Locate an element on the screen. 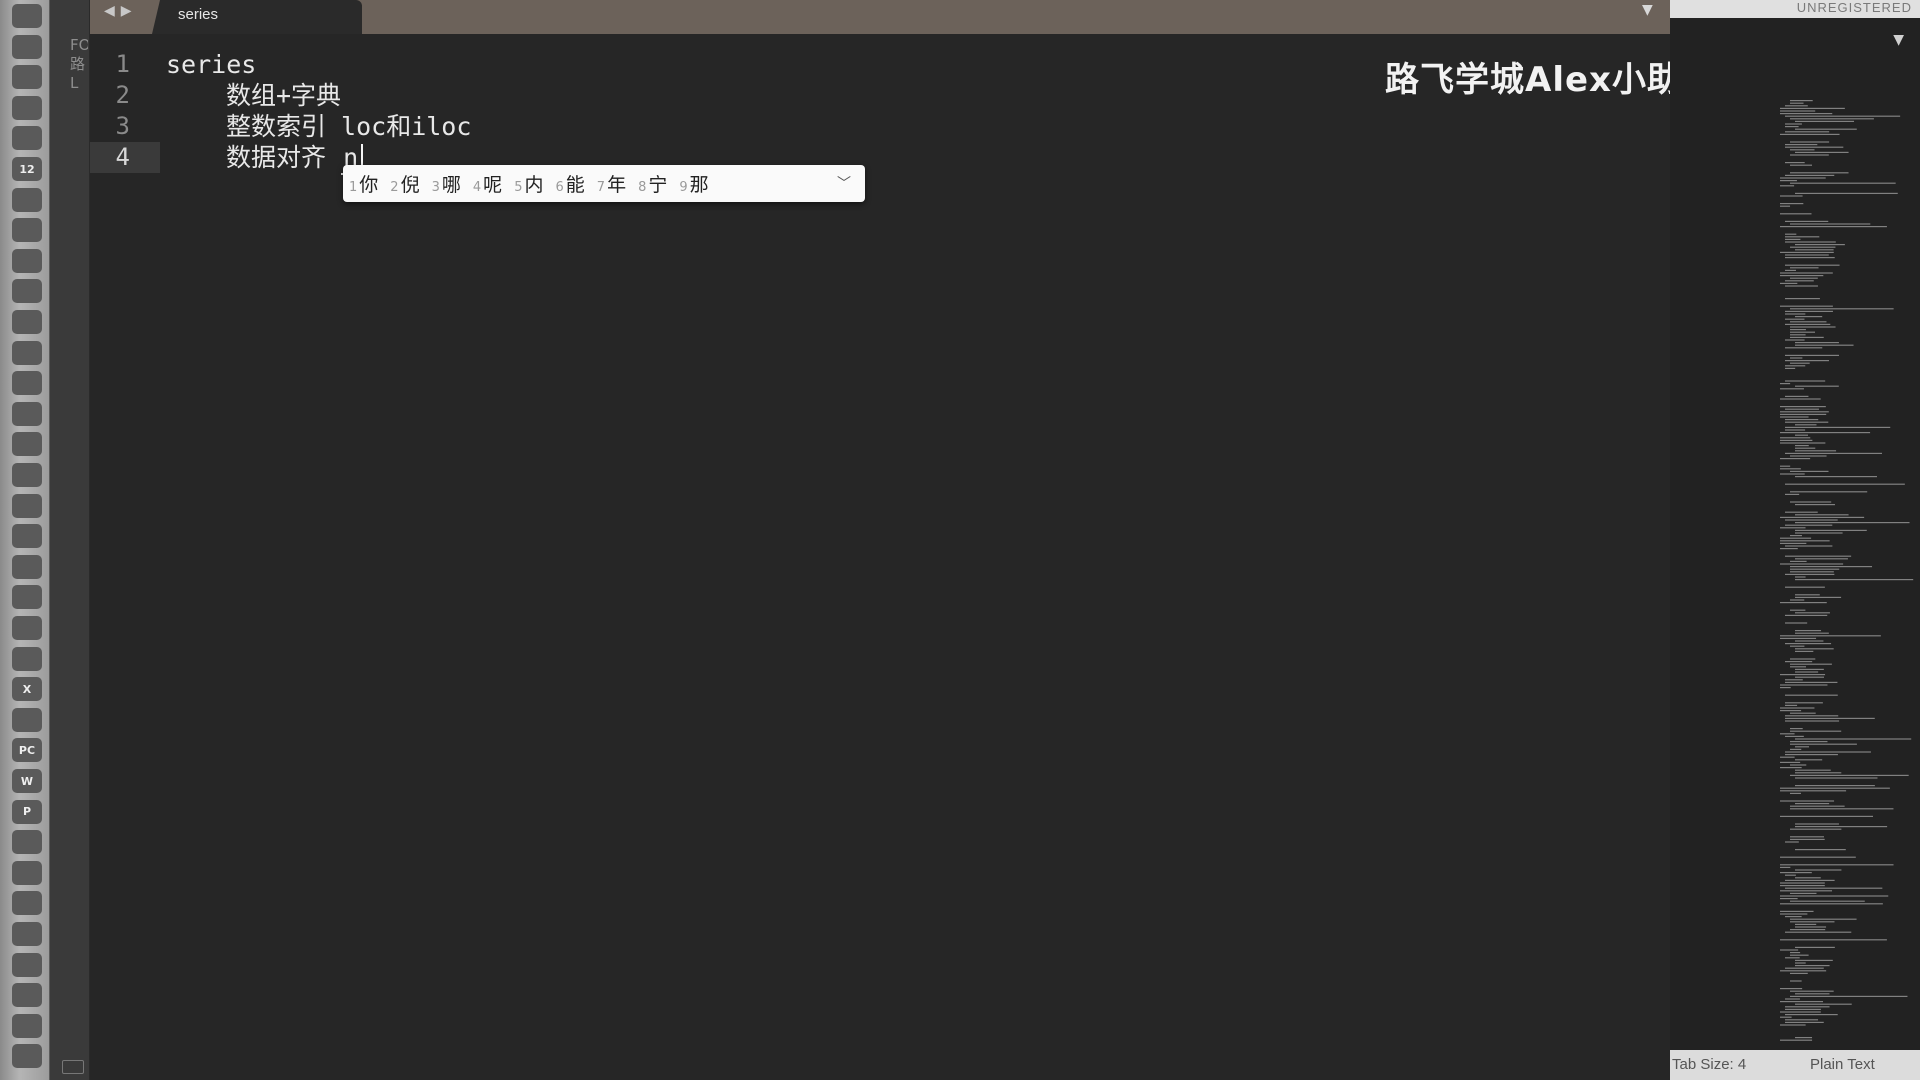 The image size is (1920, 1080). tab-nav-arrows-icon: ◀▶ is located at coordinates (121, 11).